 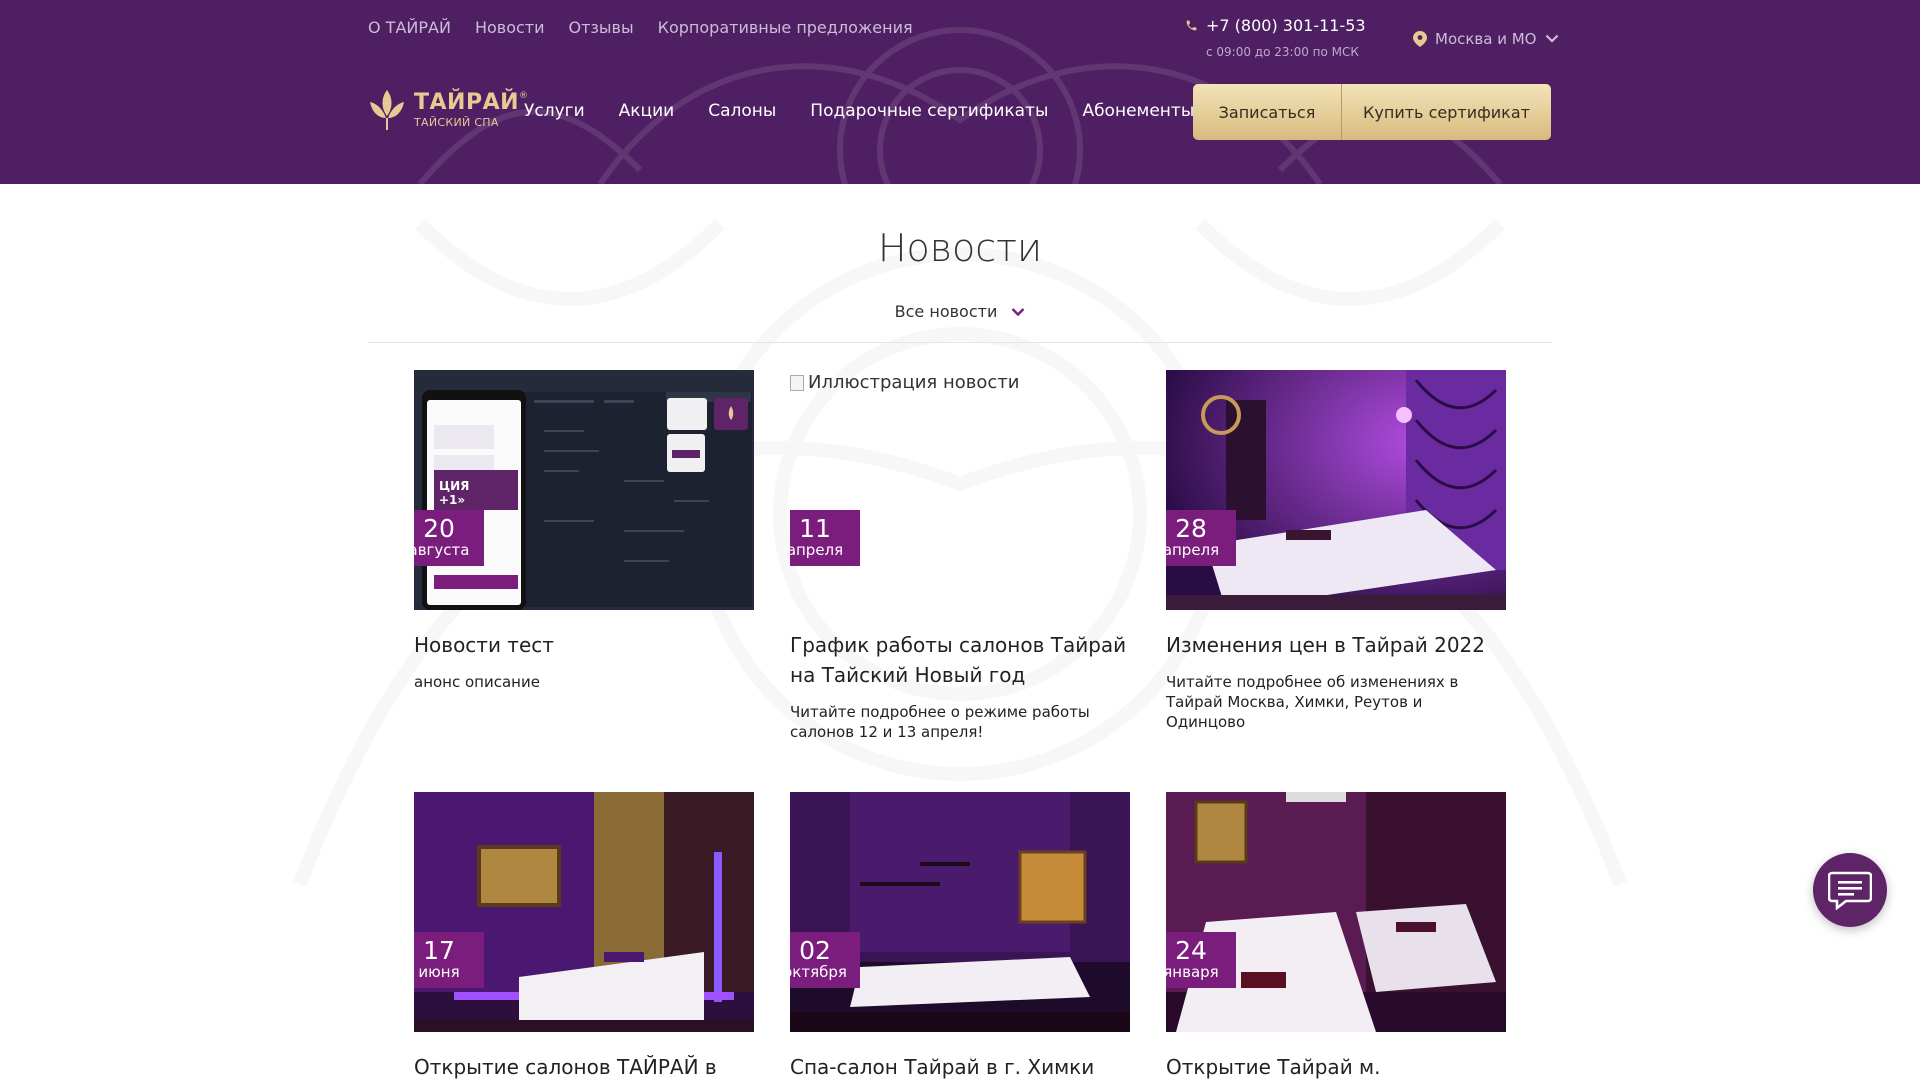 I want to click on location-pin-icon, so click(x=1420, y=39).